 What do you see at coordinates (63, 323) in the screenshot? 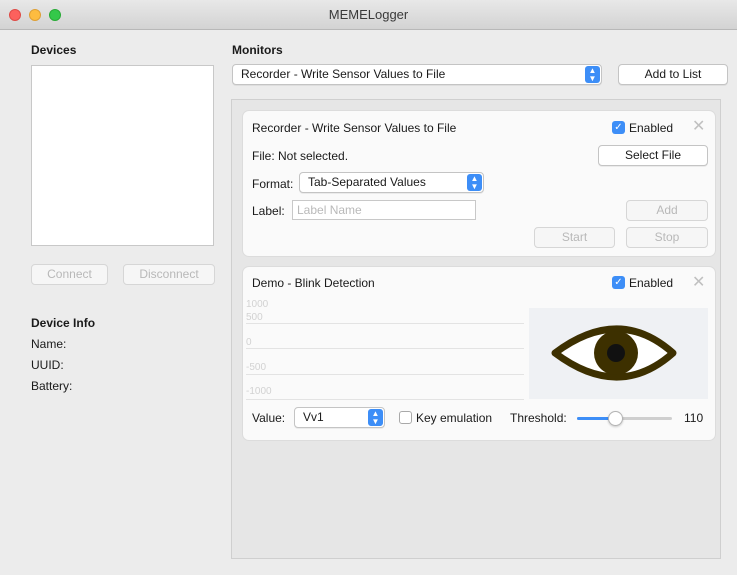
I see `device-info-heading: Device Info` at bounding box center [63, 323].